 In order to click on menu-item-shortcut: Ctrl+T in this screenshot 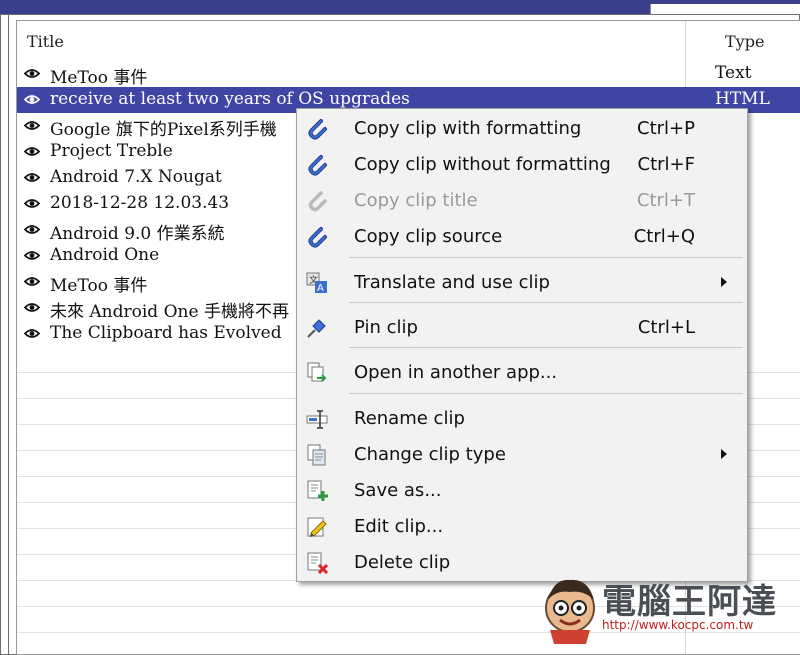, I will do `click(665, 200)`.